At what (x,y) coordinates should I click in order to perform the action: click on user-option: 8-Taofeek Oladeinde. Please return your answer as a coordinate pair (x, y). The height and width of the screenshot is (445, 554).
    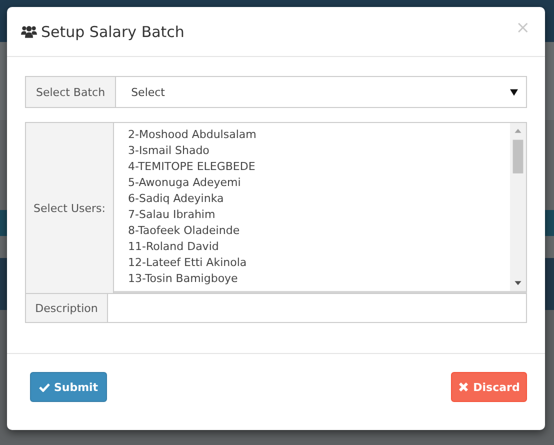
    Looking at the image, I should click on (319, 231).